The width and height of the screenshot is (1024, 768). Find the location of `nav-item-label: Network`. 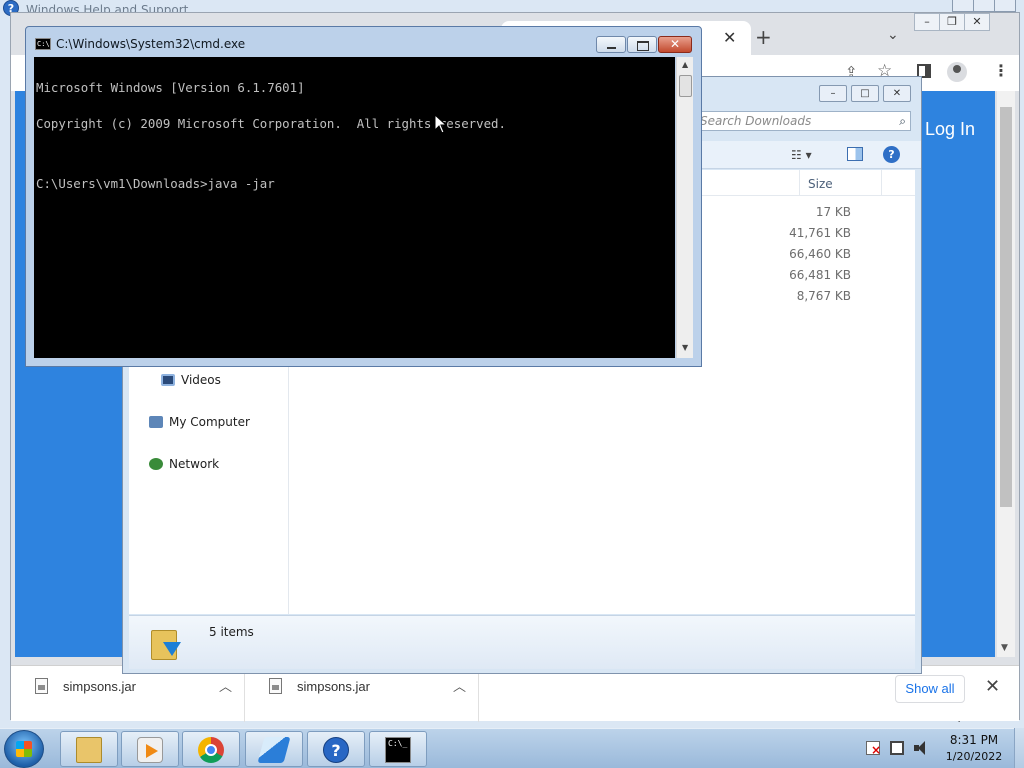

nav-item-label: Network is located at coordinates (194, 464).